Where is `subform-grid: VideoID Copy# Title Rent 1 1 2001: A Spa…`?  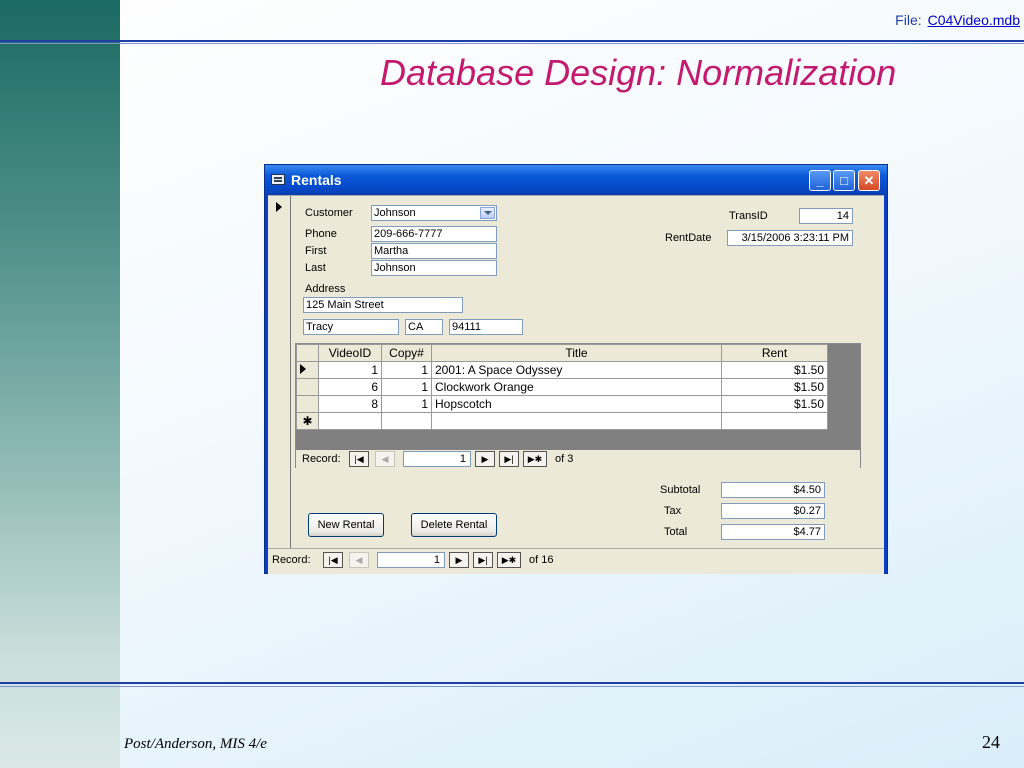 subform-grid: VideoID Copy# Title Rent 1 1 2001: A Spa… is located at coordinates (578, 397).